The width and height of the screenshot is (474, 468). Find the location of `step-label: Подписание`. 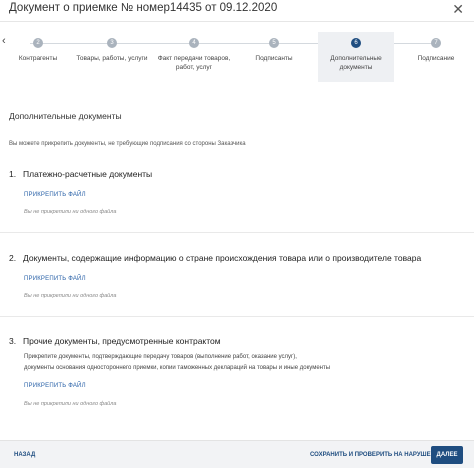

step-label: Подписание is located at coordinates (436, 58).